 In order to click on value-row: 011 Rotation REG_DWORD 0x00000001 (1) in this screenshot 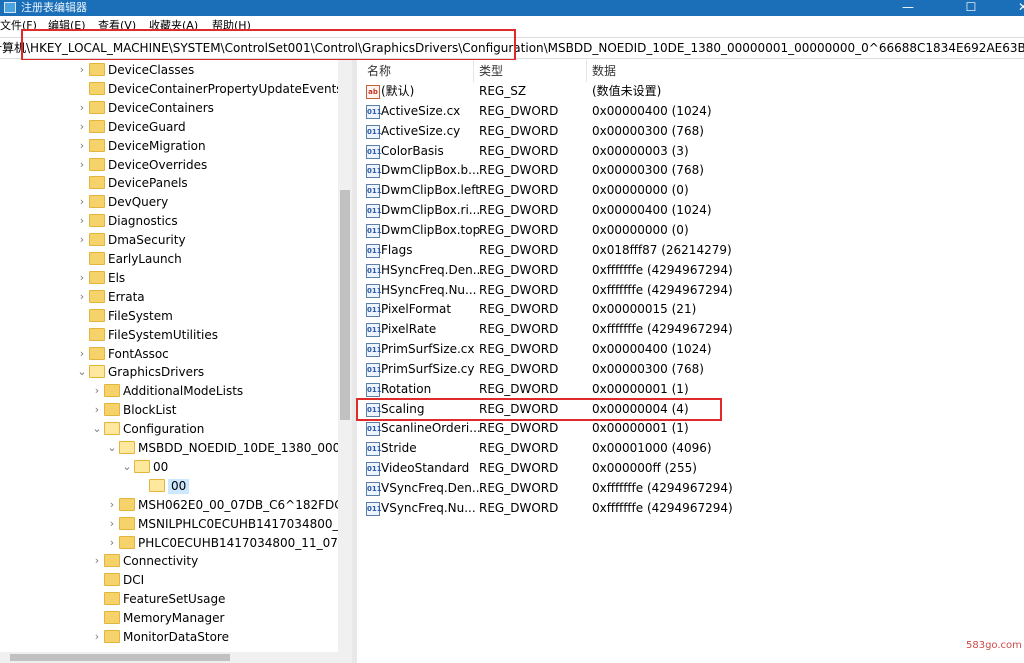, I will do `click(690, 390)`.